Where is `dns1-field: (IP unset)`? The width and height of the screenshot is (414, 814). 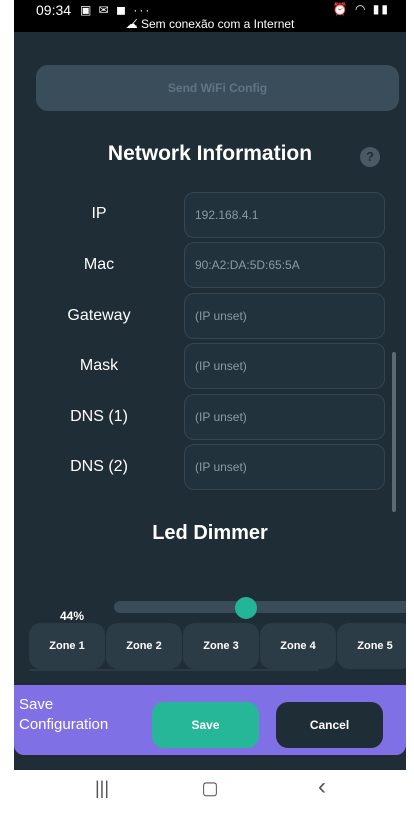
dns1-field: (IP unset) is located at coordinates (284, 417).